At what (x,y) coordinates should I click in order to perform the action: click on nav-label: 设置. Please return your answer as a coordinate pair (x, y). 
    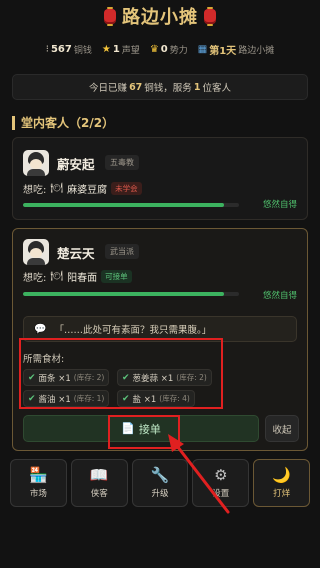
    Looking at the image, I should click on (221, 493).